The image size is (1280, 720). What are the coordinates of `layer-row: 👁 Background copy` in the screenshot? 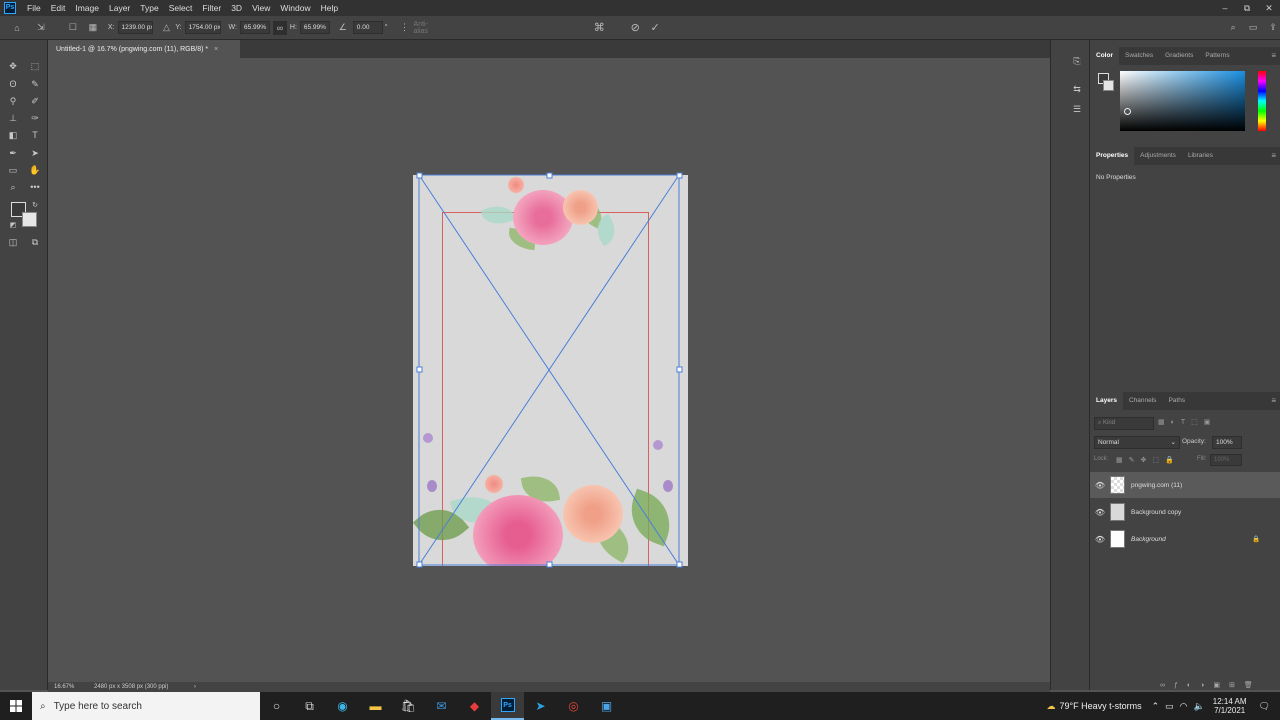 It's located at (1185, 512).